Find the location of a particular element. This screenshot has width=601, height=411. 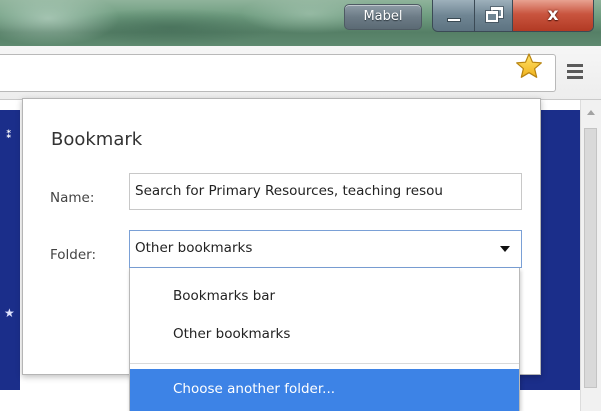

close-icon: x is located at coordinates (553, 15).